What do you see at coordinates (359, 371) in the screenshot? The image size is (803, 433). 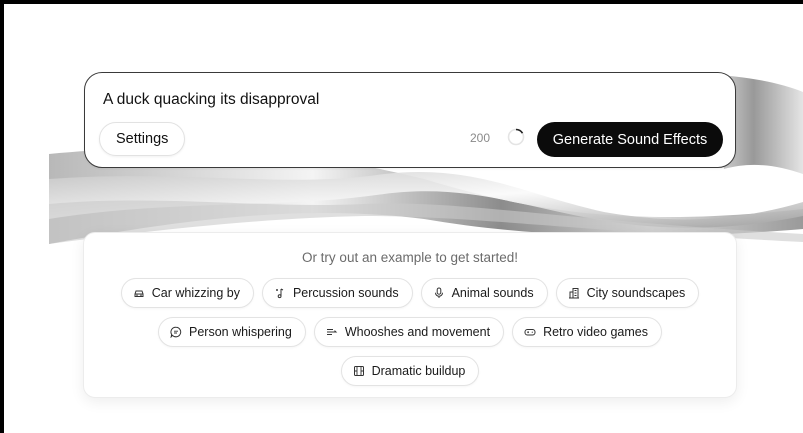 I see `film-icon` at bounding box center [359, 371].